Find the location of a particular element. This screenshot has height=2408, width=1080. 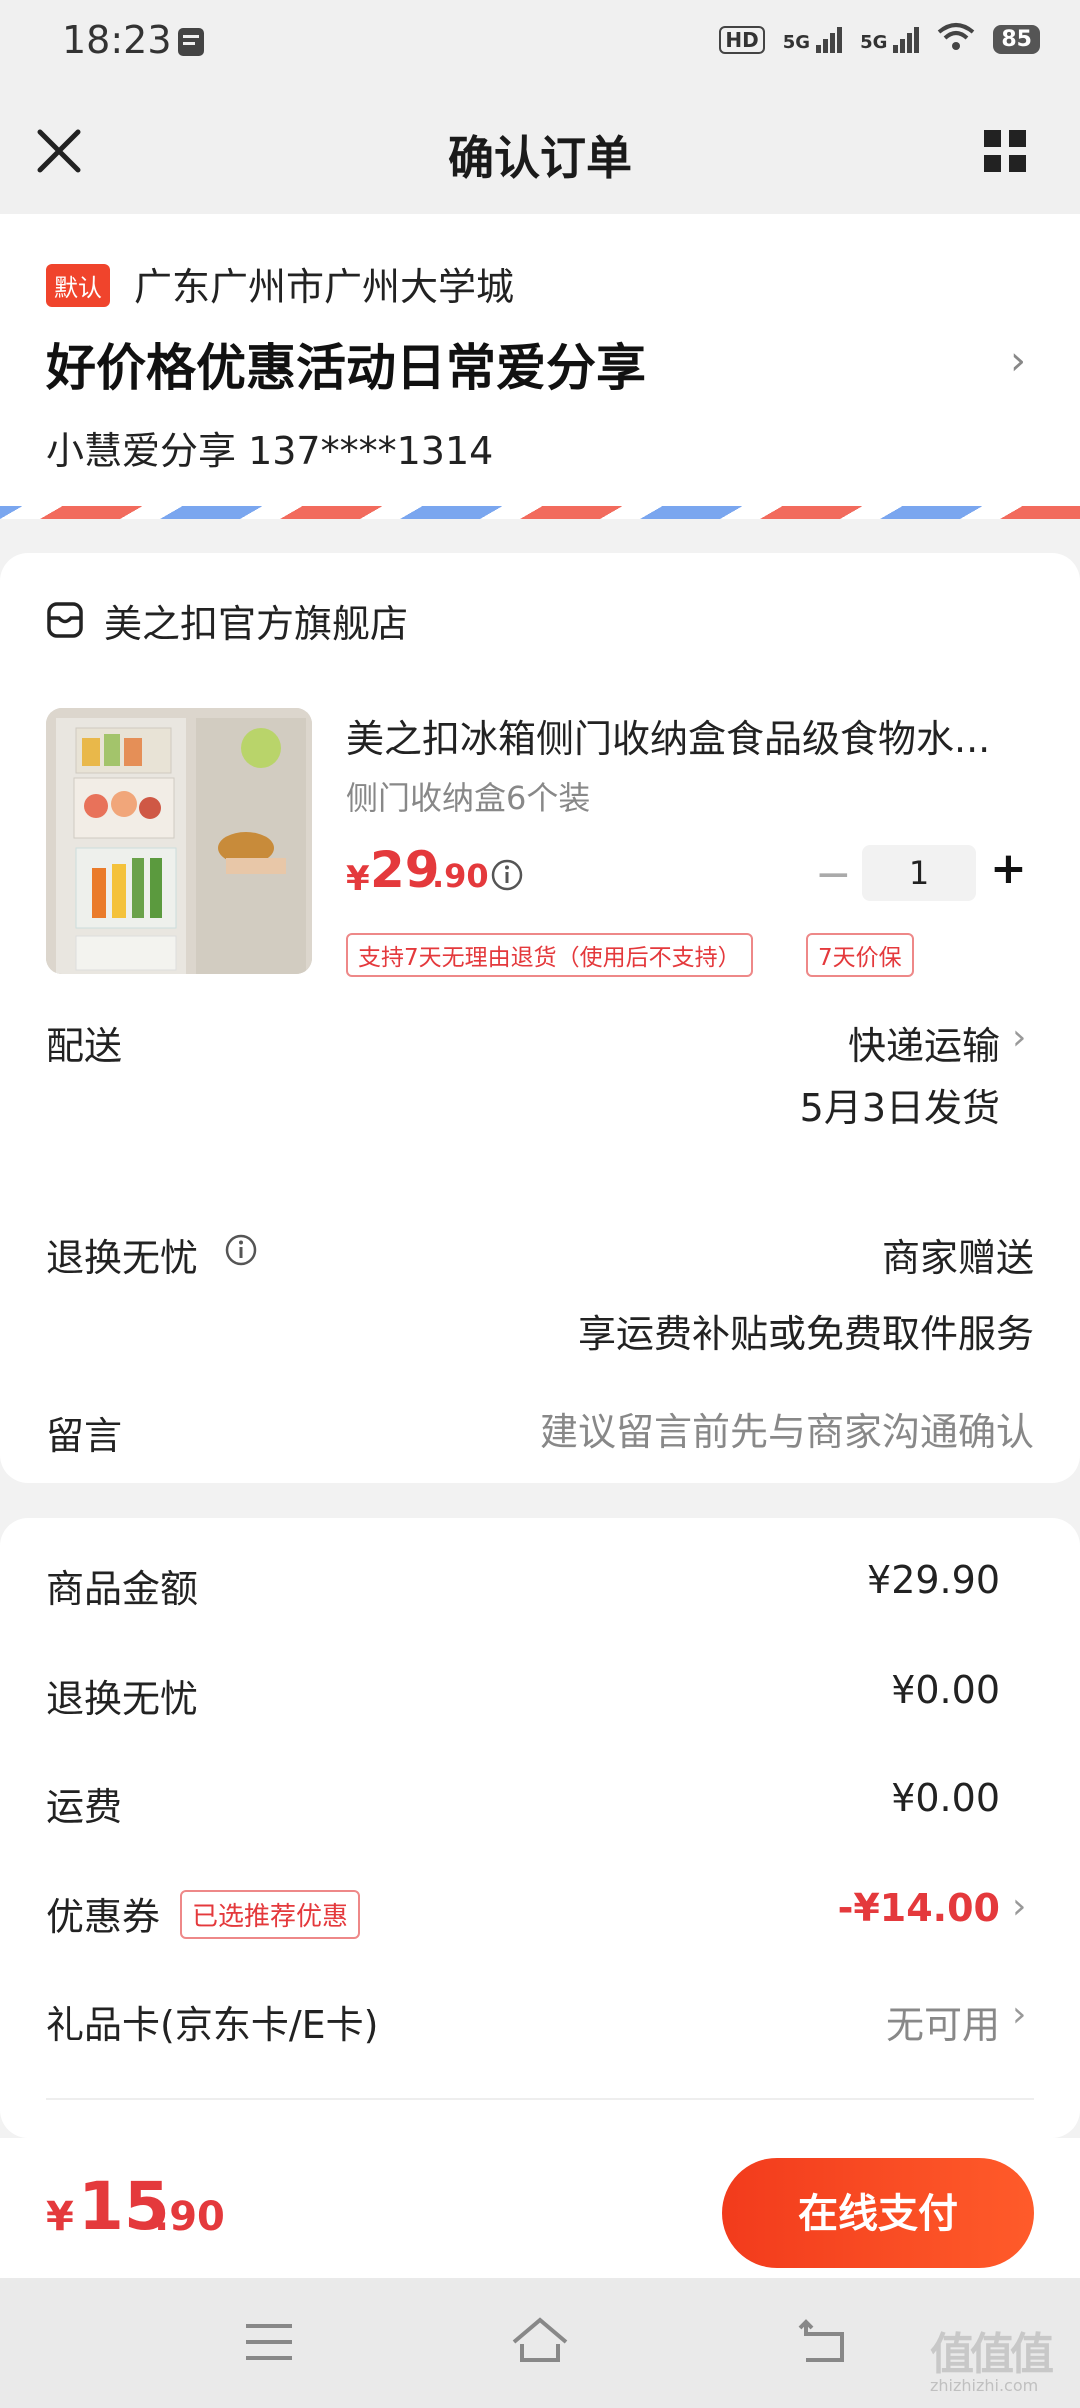

price-info-icon is located at coordinates (507, 875).